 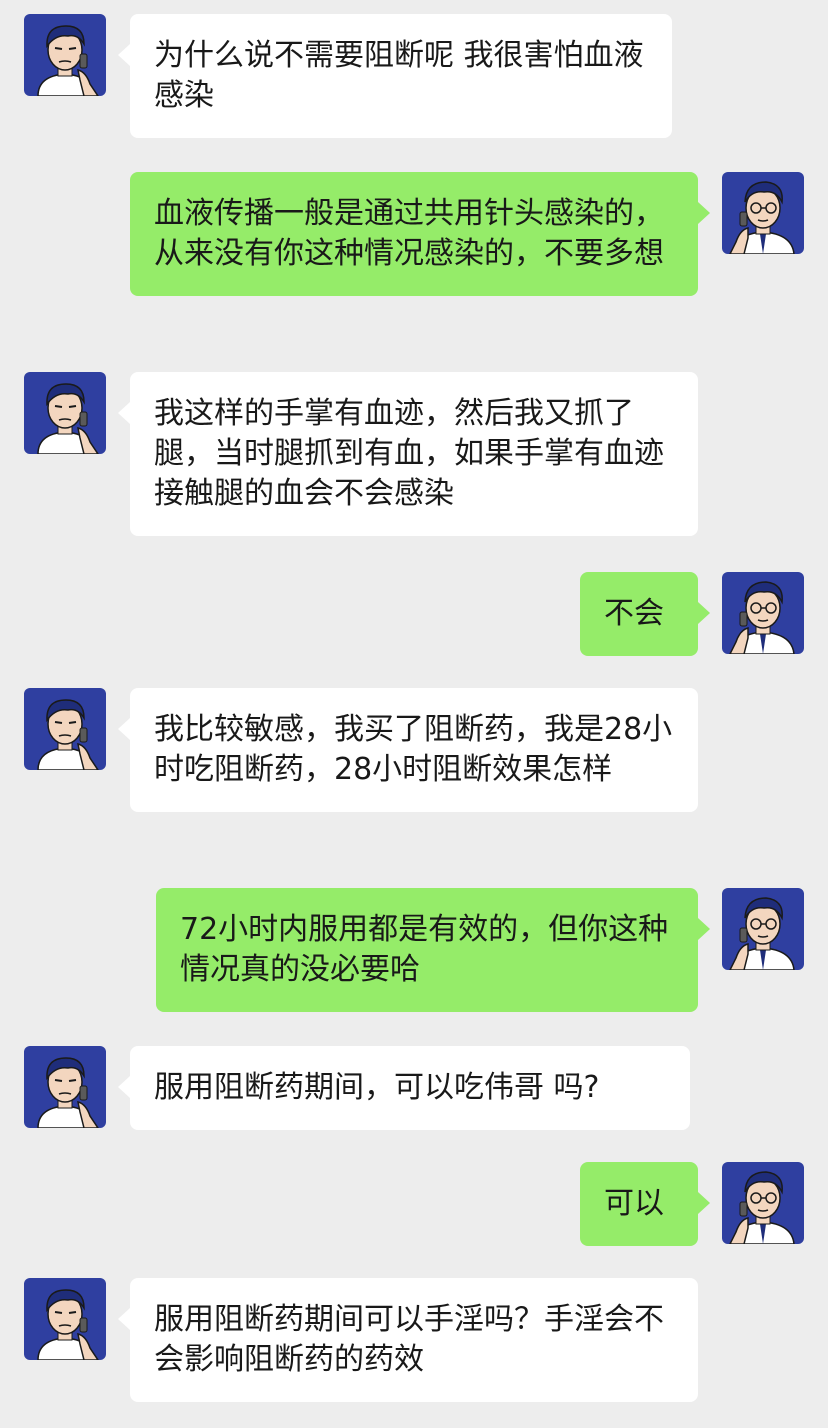 I want to click on message-bubble-8: 可以, so click(x=645, y=1204).